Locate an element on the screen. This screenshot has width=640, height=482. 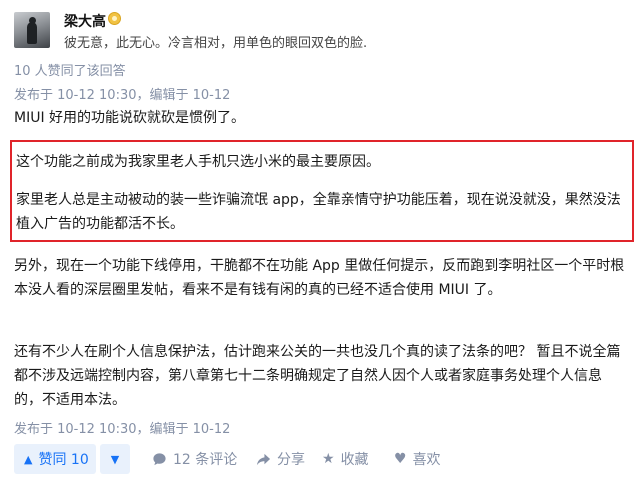
author-bio: 彼无意，此无心。冷言相对，用单色的眼回双色的脸. is located at coordinates (216, 43).